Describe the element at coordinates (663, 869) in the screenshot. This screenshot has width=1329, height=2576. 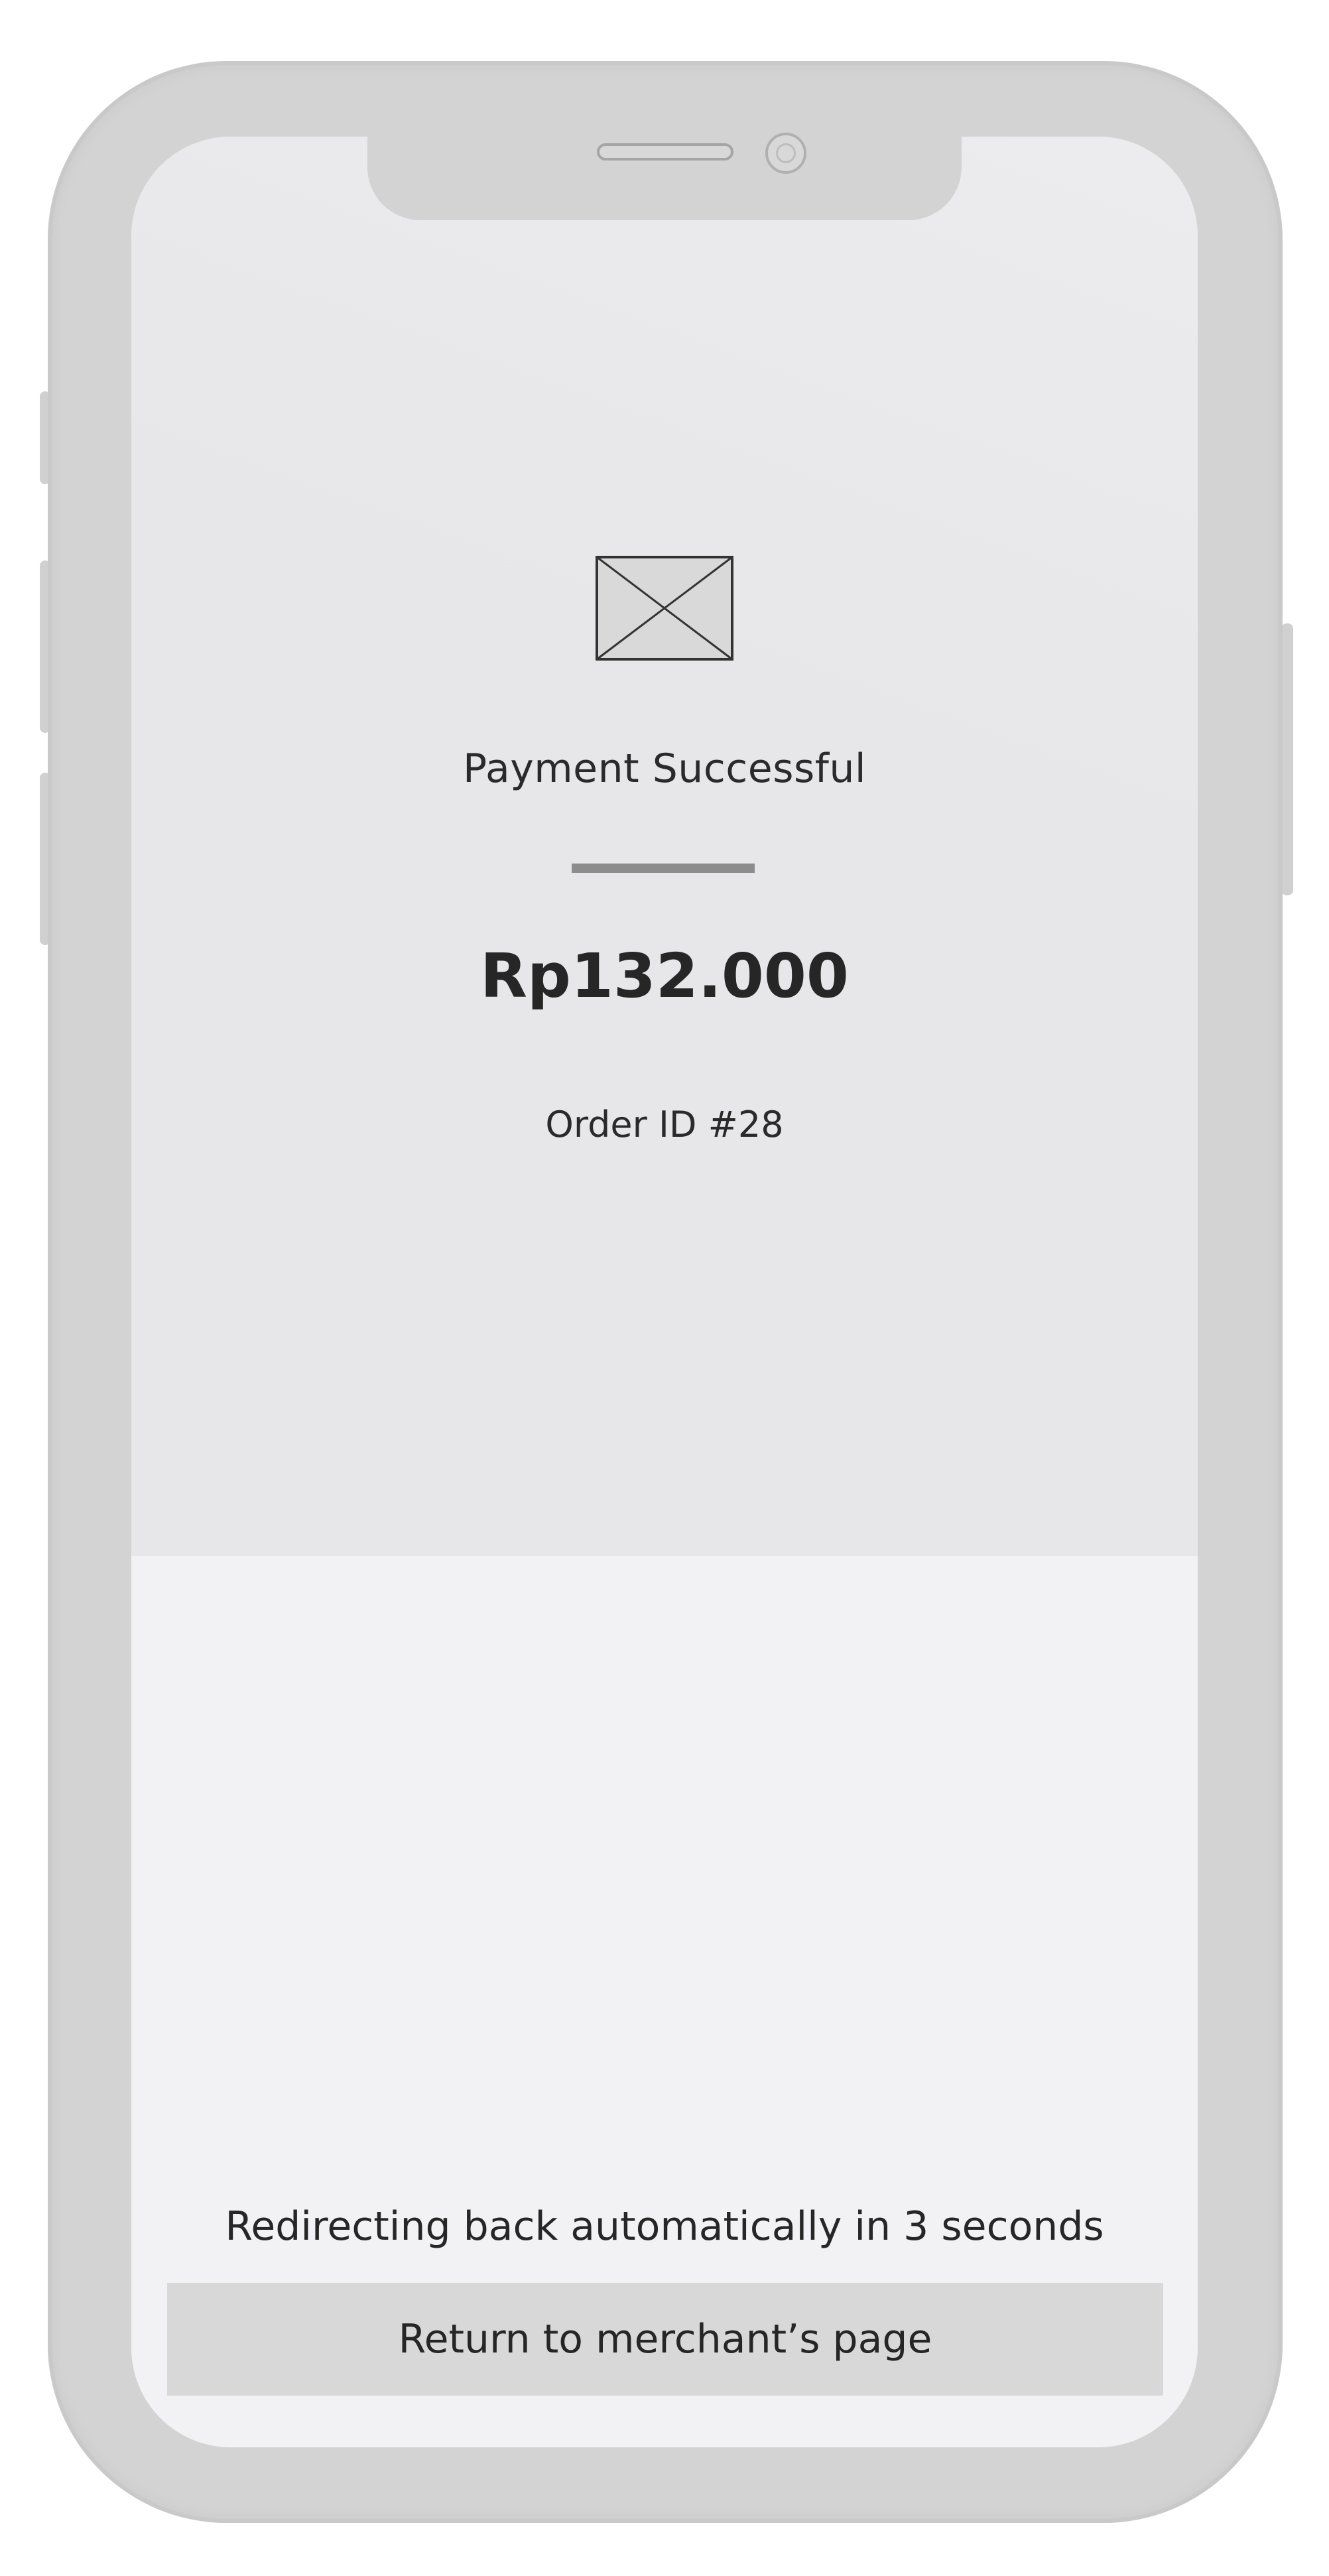
I see `divider` at that location.